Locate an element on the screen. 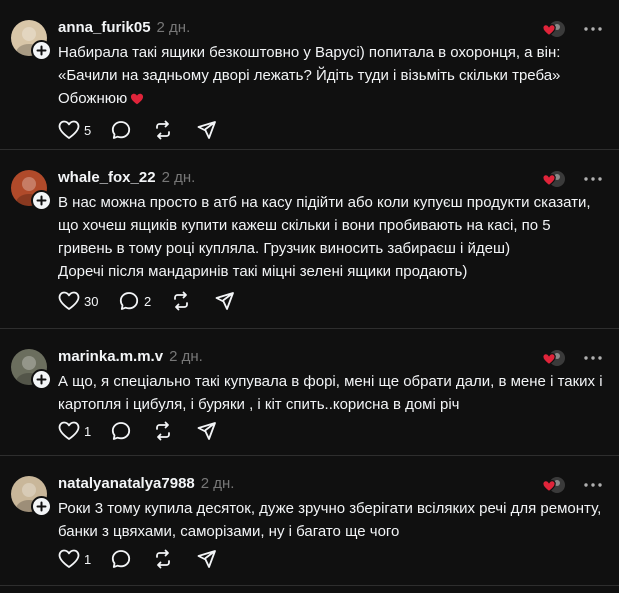 This screenshot has width=619, height=593. username-link: anna_furik05 is located at coordinates (104, 27).